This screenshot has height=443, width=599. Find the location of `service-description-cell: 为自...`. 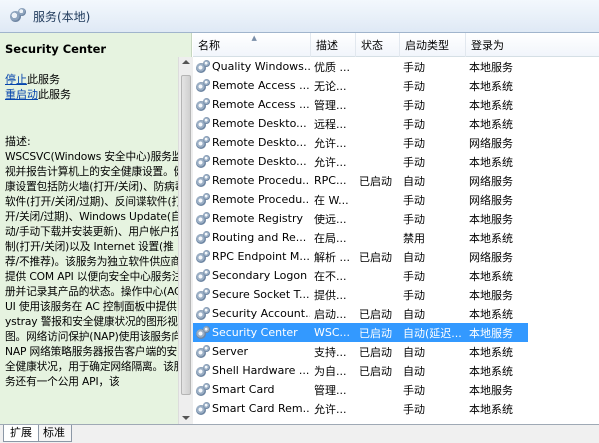

service-description-cell: 为自... is located at coordinates (330, 371).